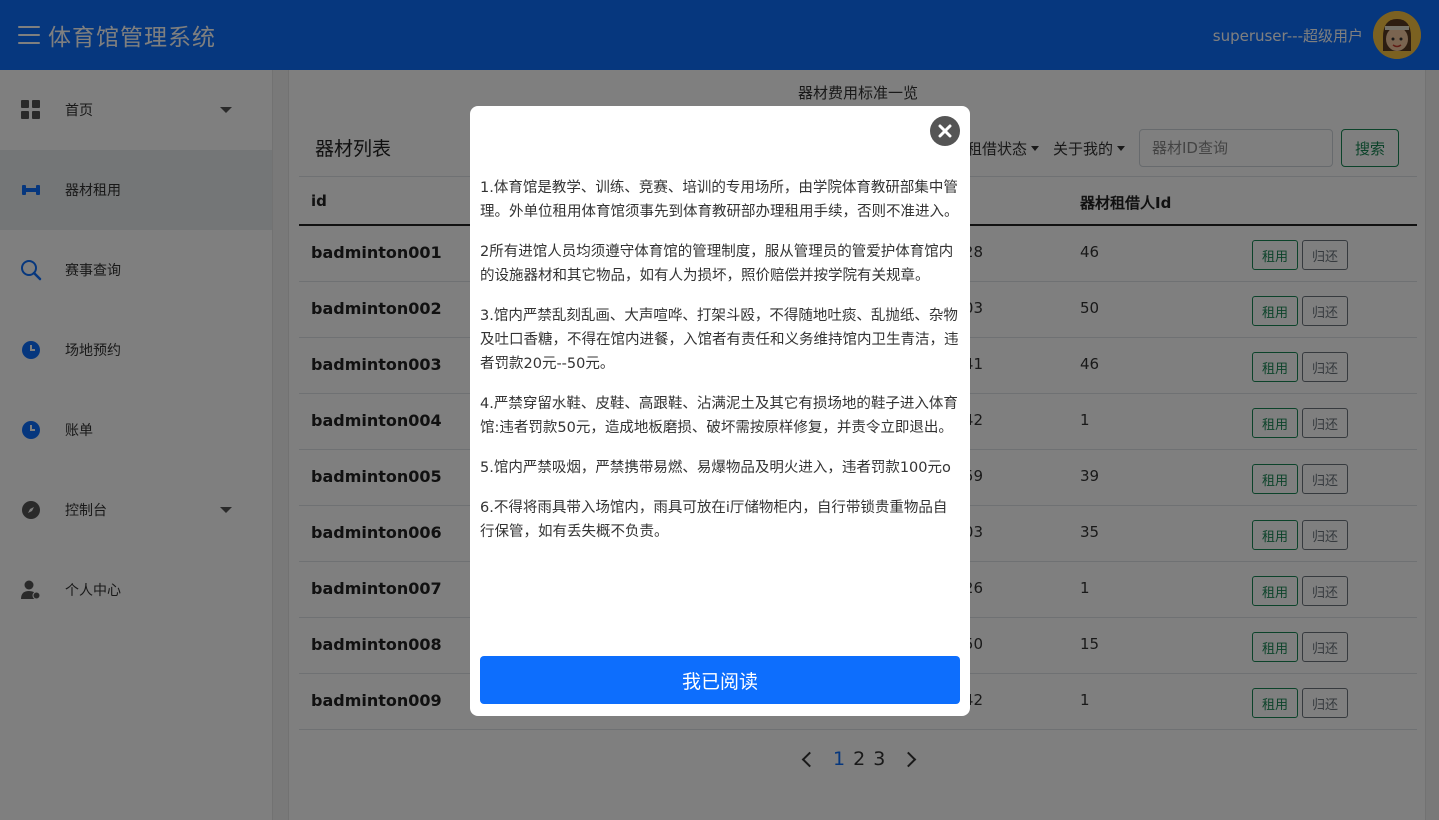 This screenshot has width=1439, height=820. What do you see at coordinates (715, 468) in the screenshot?
I see `rule-paragraph: 5.馆内严禁吸烟，严禁携带易燃、易爆物品及明火进入，违者罚款100元o` at bounding box center [715, 468].